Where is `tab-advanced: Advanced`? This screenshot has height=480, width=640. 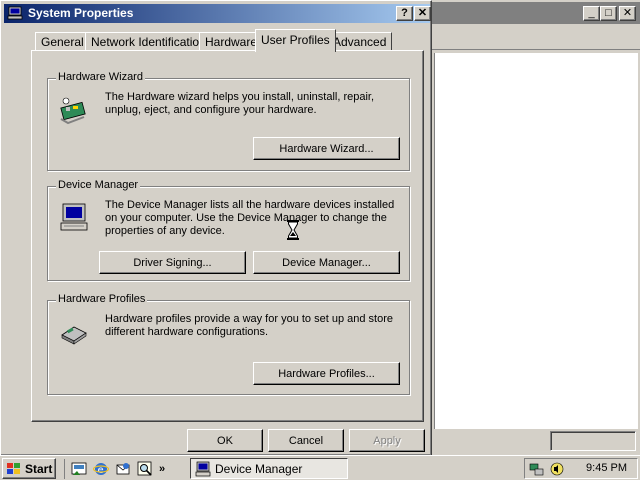 tab-advanced: Advanced is located at coordinates (360, 41).